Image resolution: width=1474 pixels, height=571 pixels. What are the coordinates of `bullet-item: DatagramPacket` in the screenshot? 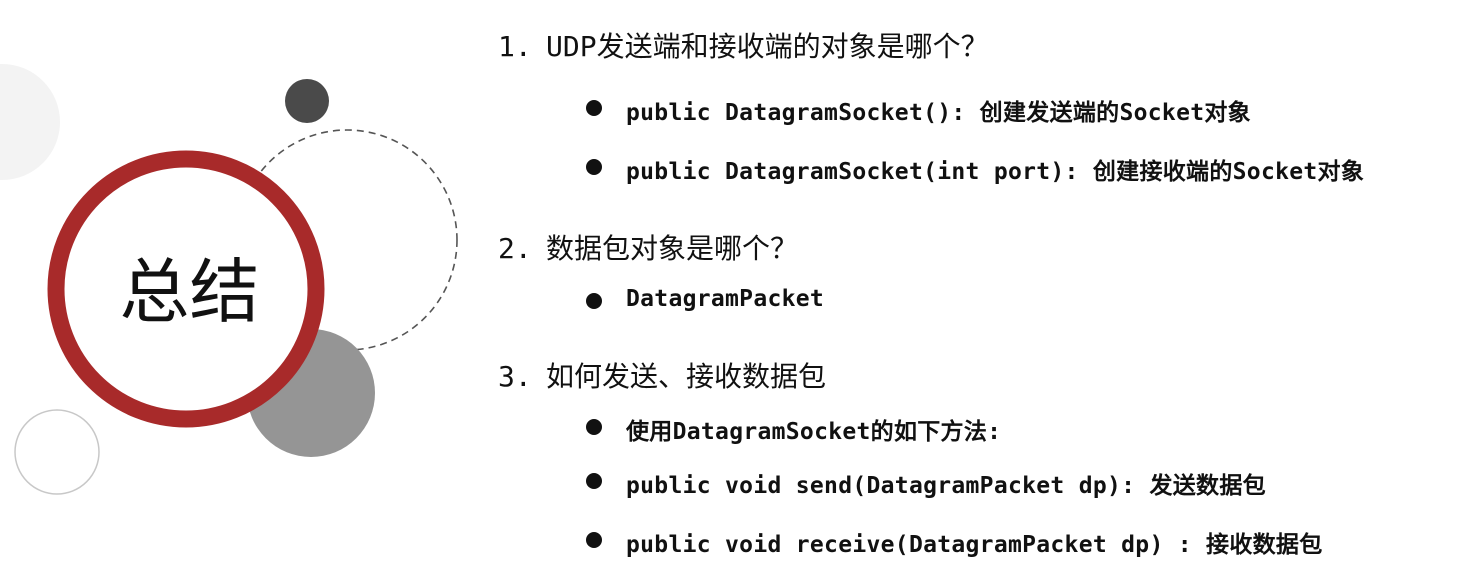 It's located at (705, 299).